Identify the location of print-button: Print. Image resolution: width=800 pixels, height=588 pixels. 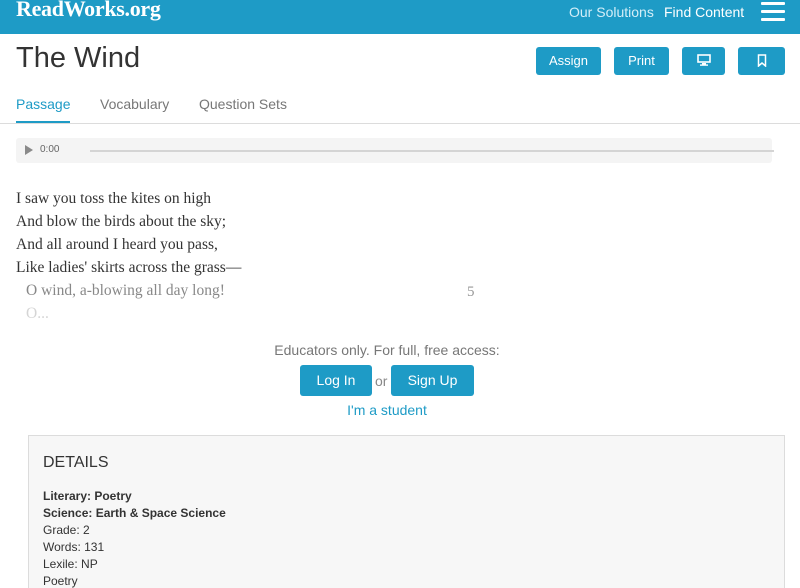
(641, 61).